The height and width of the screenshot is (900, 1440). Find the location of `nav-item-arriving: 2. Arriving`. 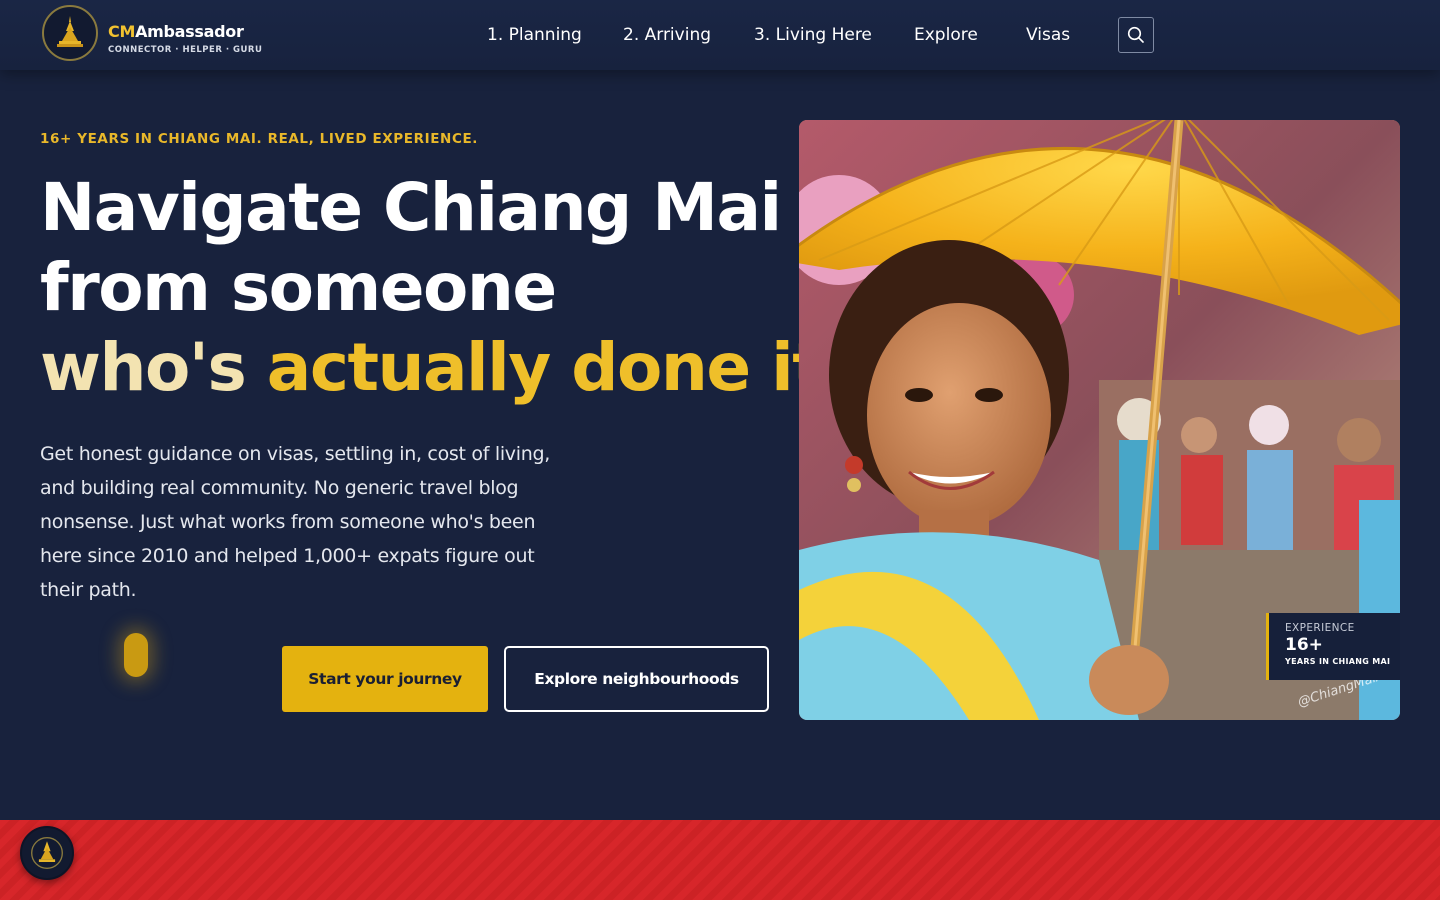

nav-item-arriving: 2. Arriving is located at coordinates (667, 35).